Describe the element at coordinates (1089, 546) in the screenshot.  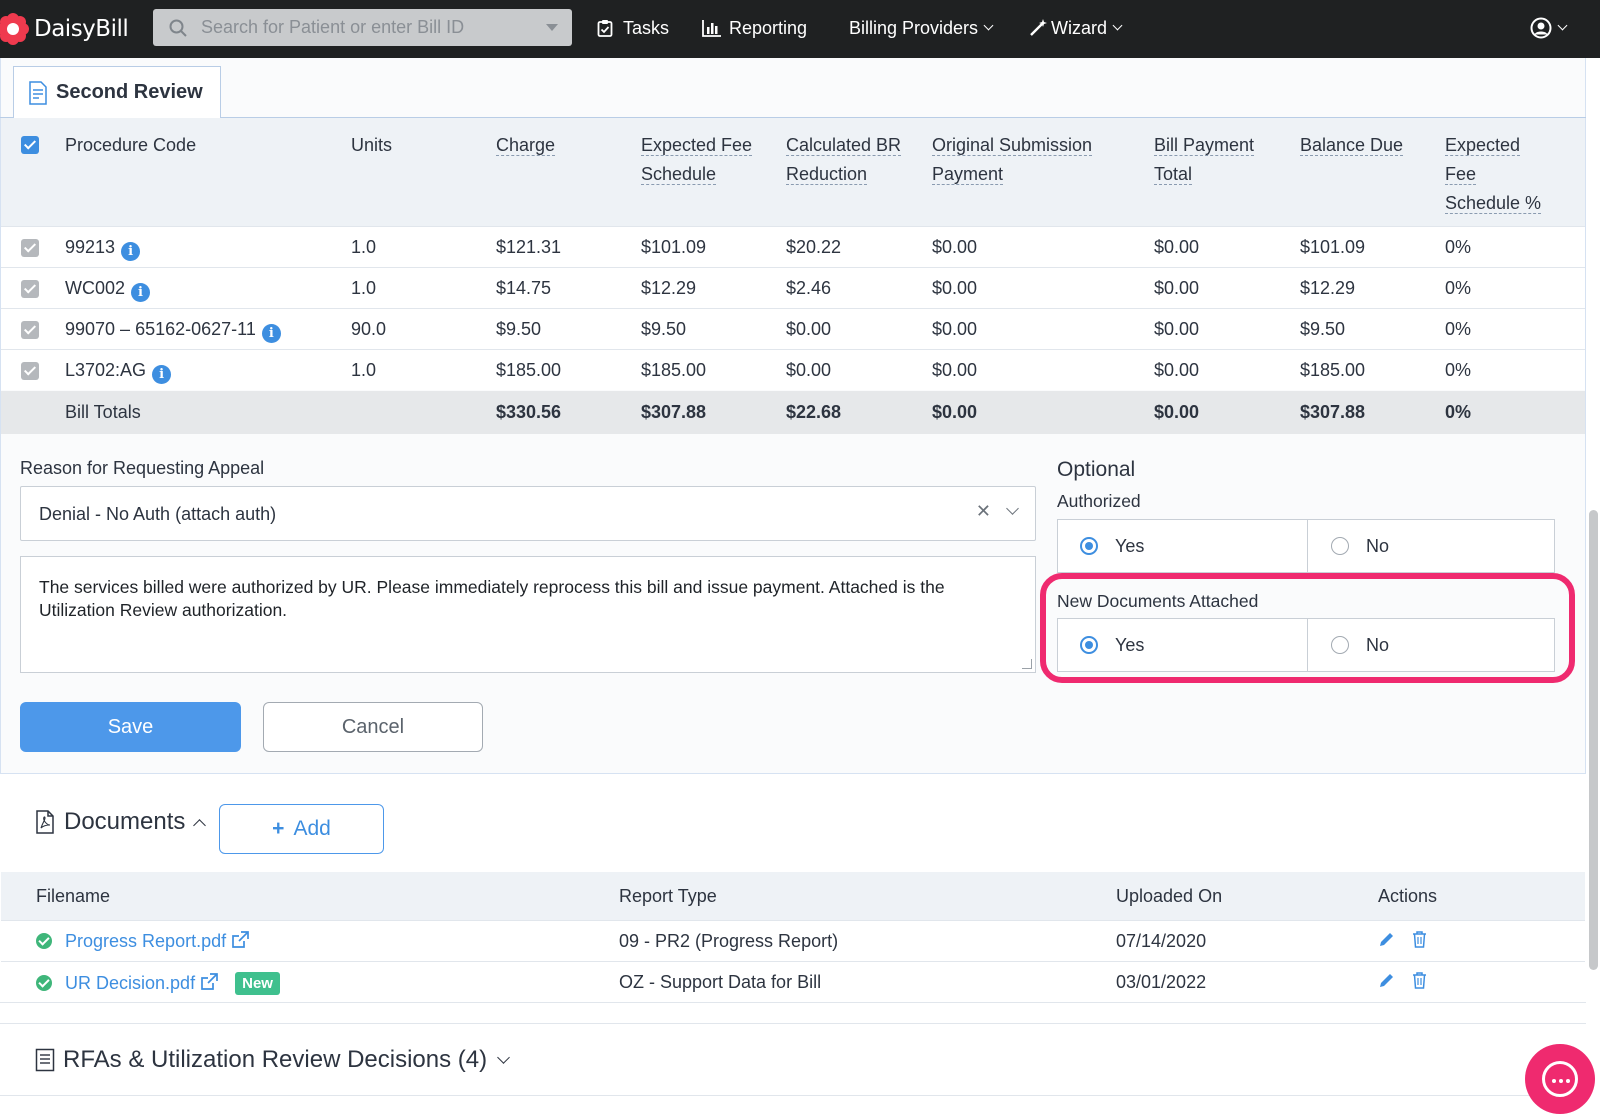
I see `radio-selected-icon` at that location.